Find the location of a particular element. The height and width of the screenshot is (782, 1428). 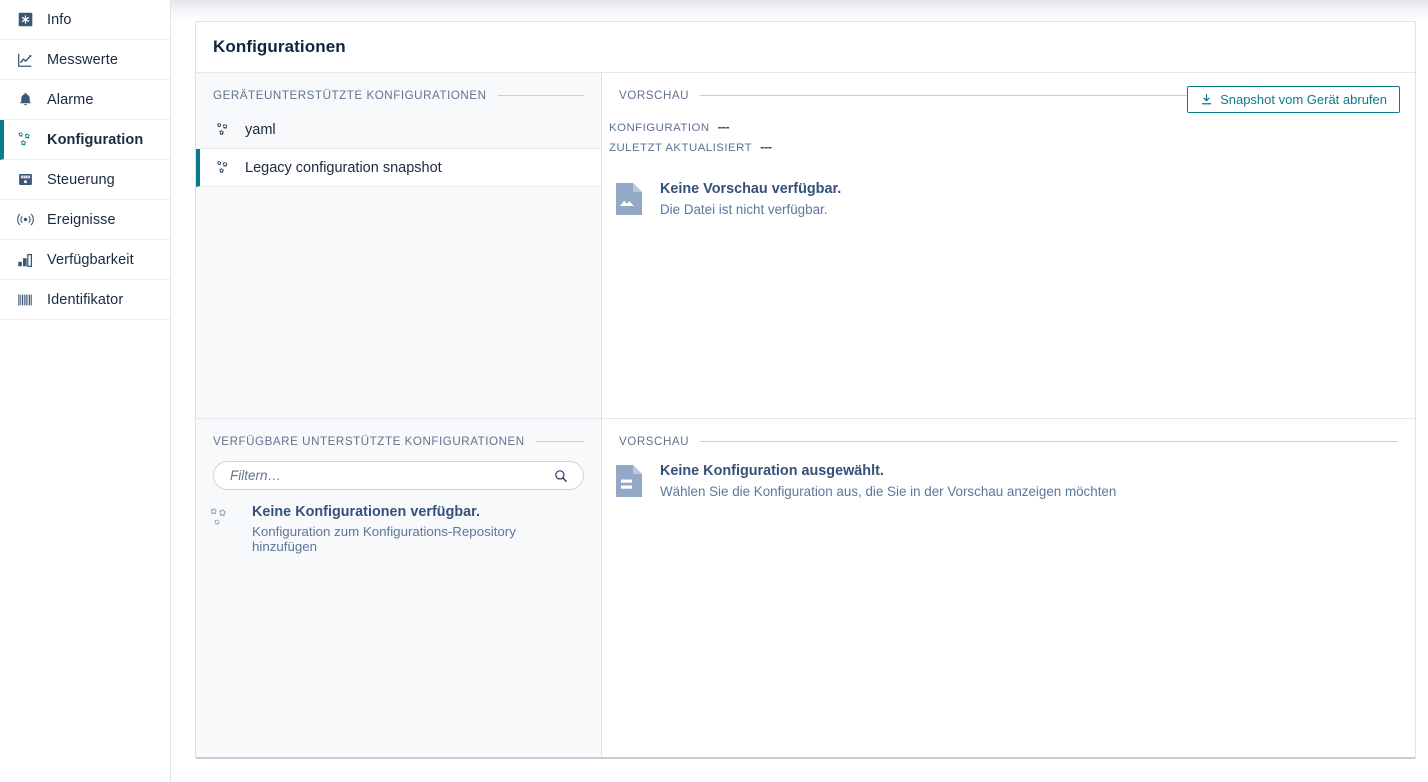

meta-row-konfiguration: KONFIGURATION --- is located at coordinates (1012, 129).